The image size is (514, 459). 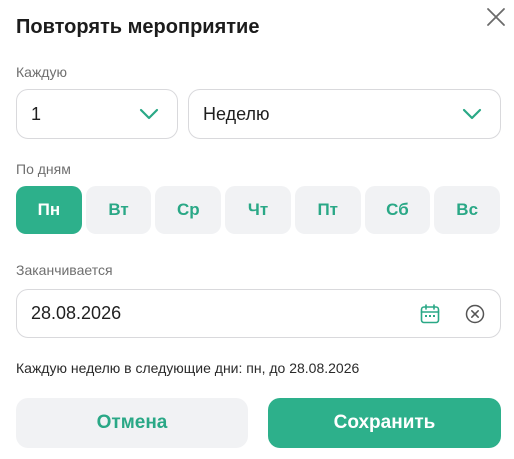 I want to click on day-button-sun: Вс, so click(x=467, y=210).